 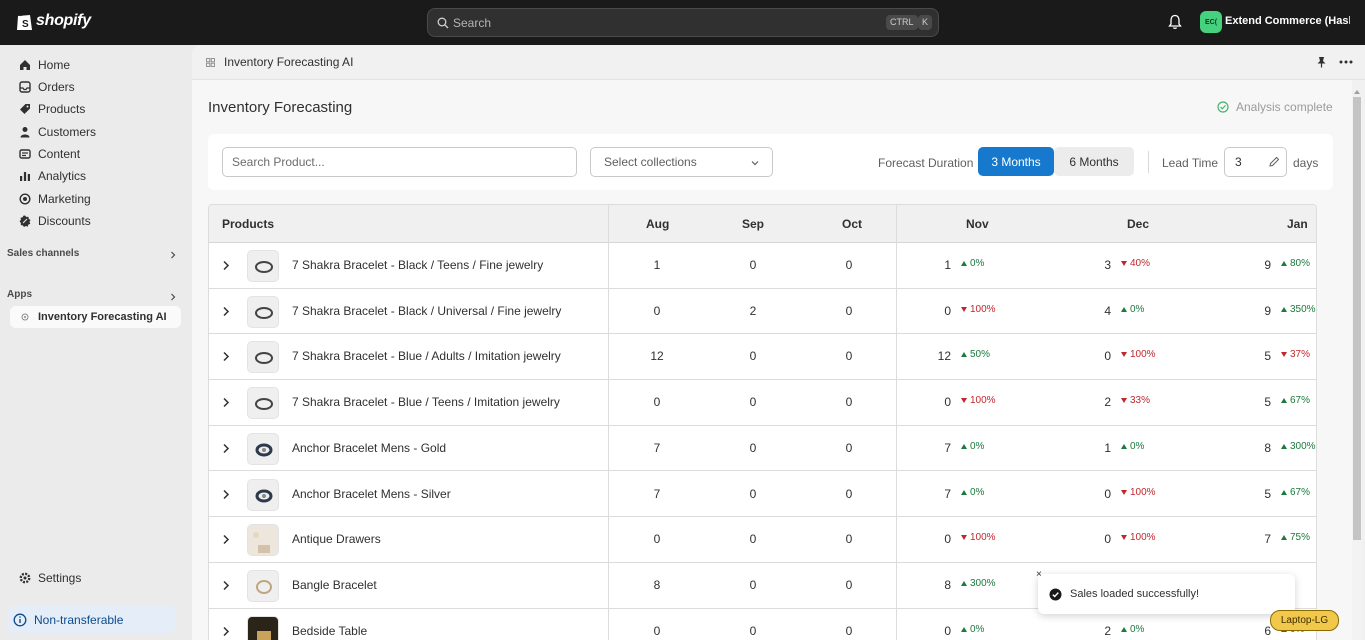 What do you see at coordinates (1274, 162) in the screenshot?
I see `pencil-icon` at bounding box center [1274, 162].